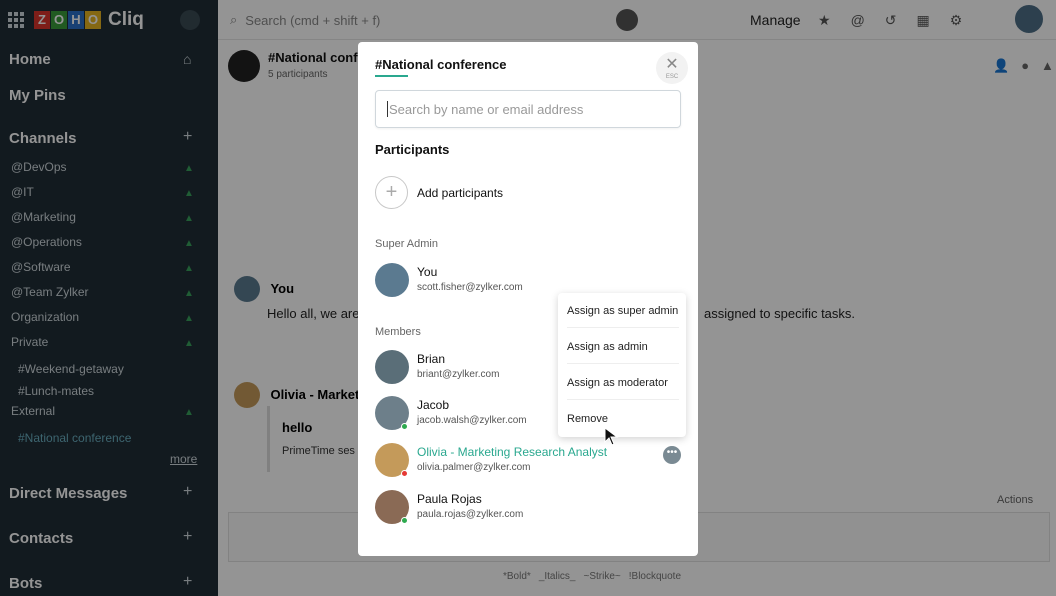 The image size is (1056, 596). I want to click on mouse-cursor-icon, so click(611, 436).